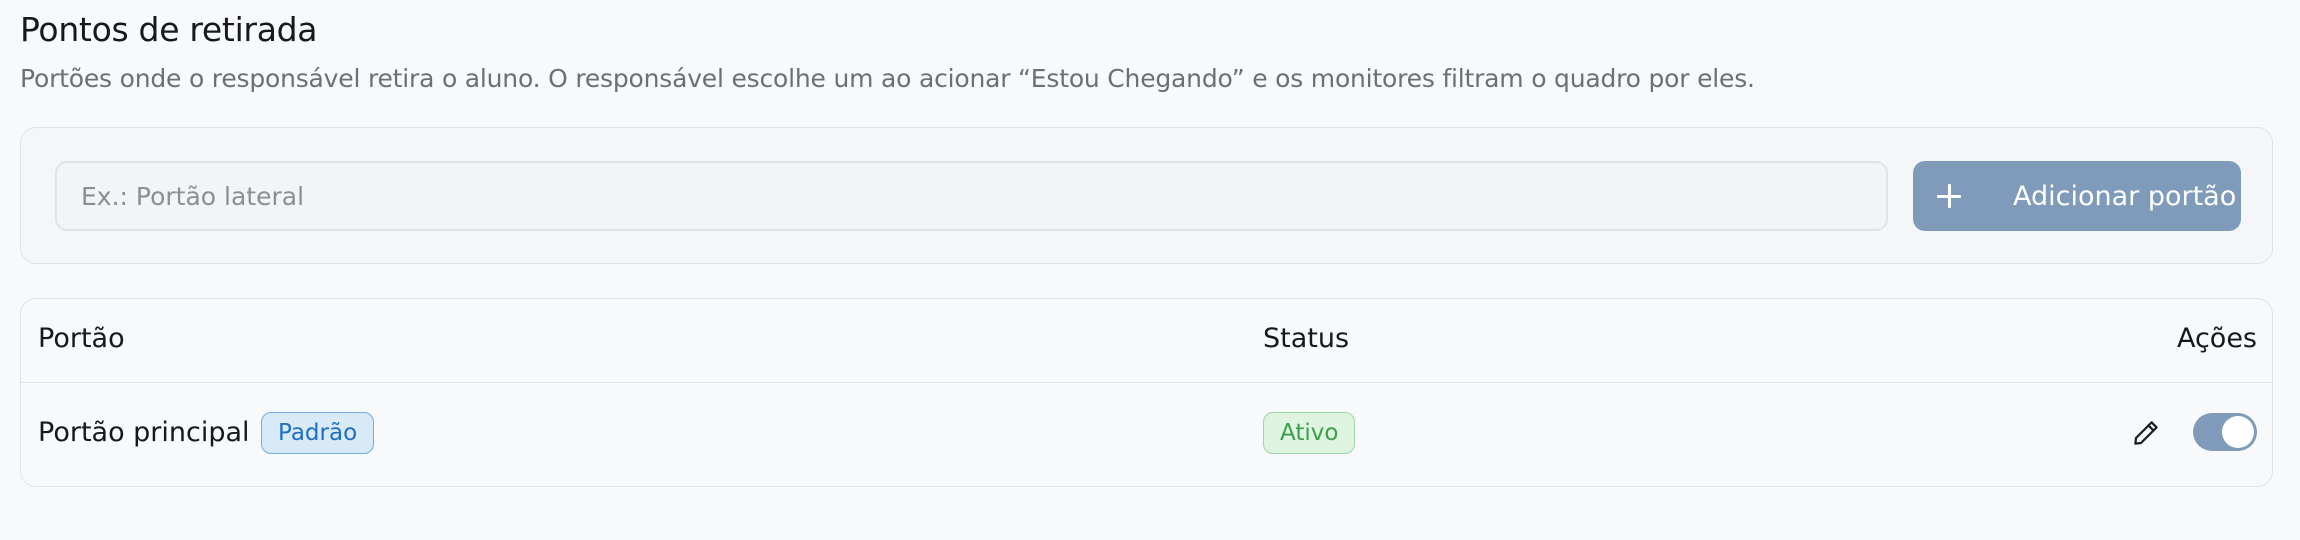 The width and height of the screenshot is (2300, 540). I want to click on status-badge: Ativo, so click(1309, 433).